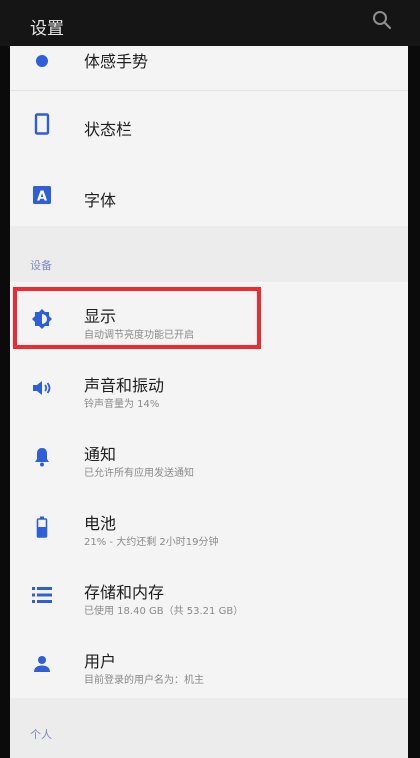 This screenshot has width=420, height=758. What do you see at coordinates (209, 661) in the screenshot?
I see `settings-item-users: 用户 目前登录的用户名为：机主` at bounding box center [209, 661].